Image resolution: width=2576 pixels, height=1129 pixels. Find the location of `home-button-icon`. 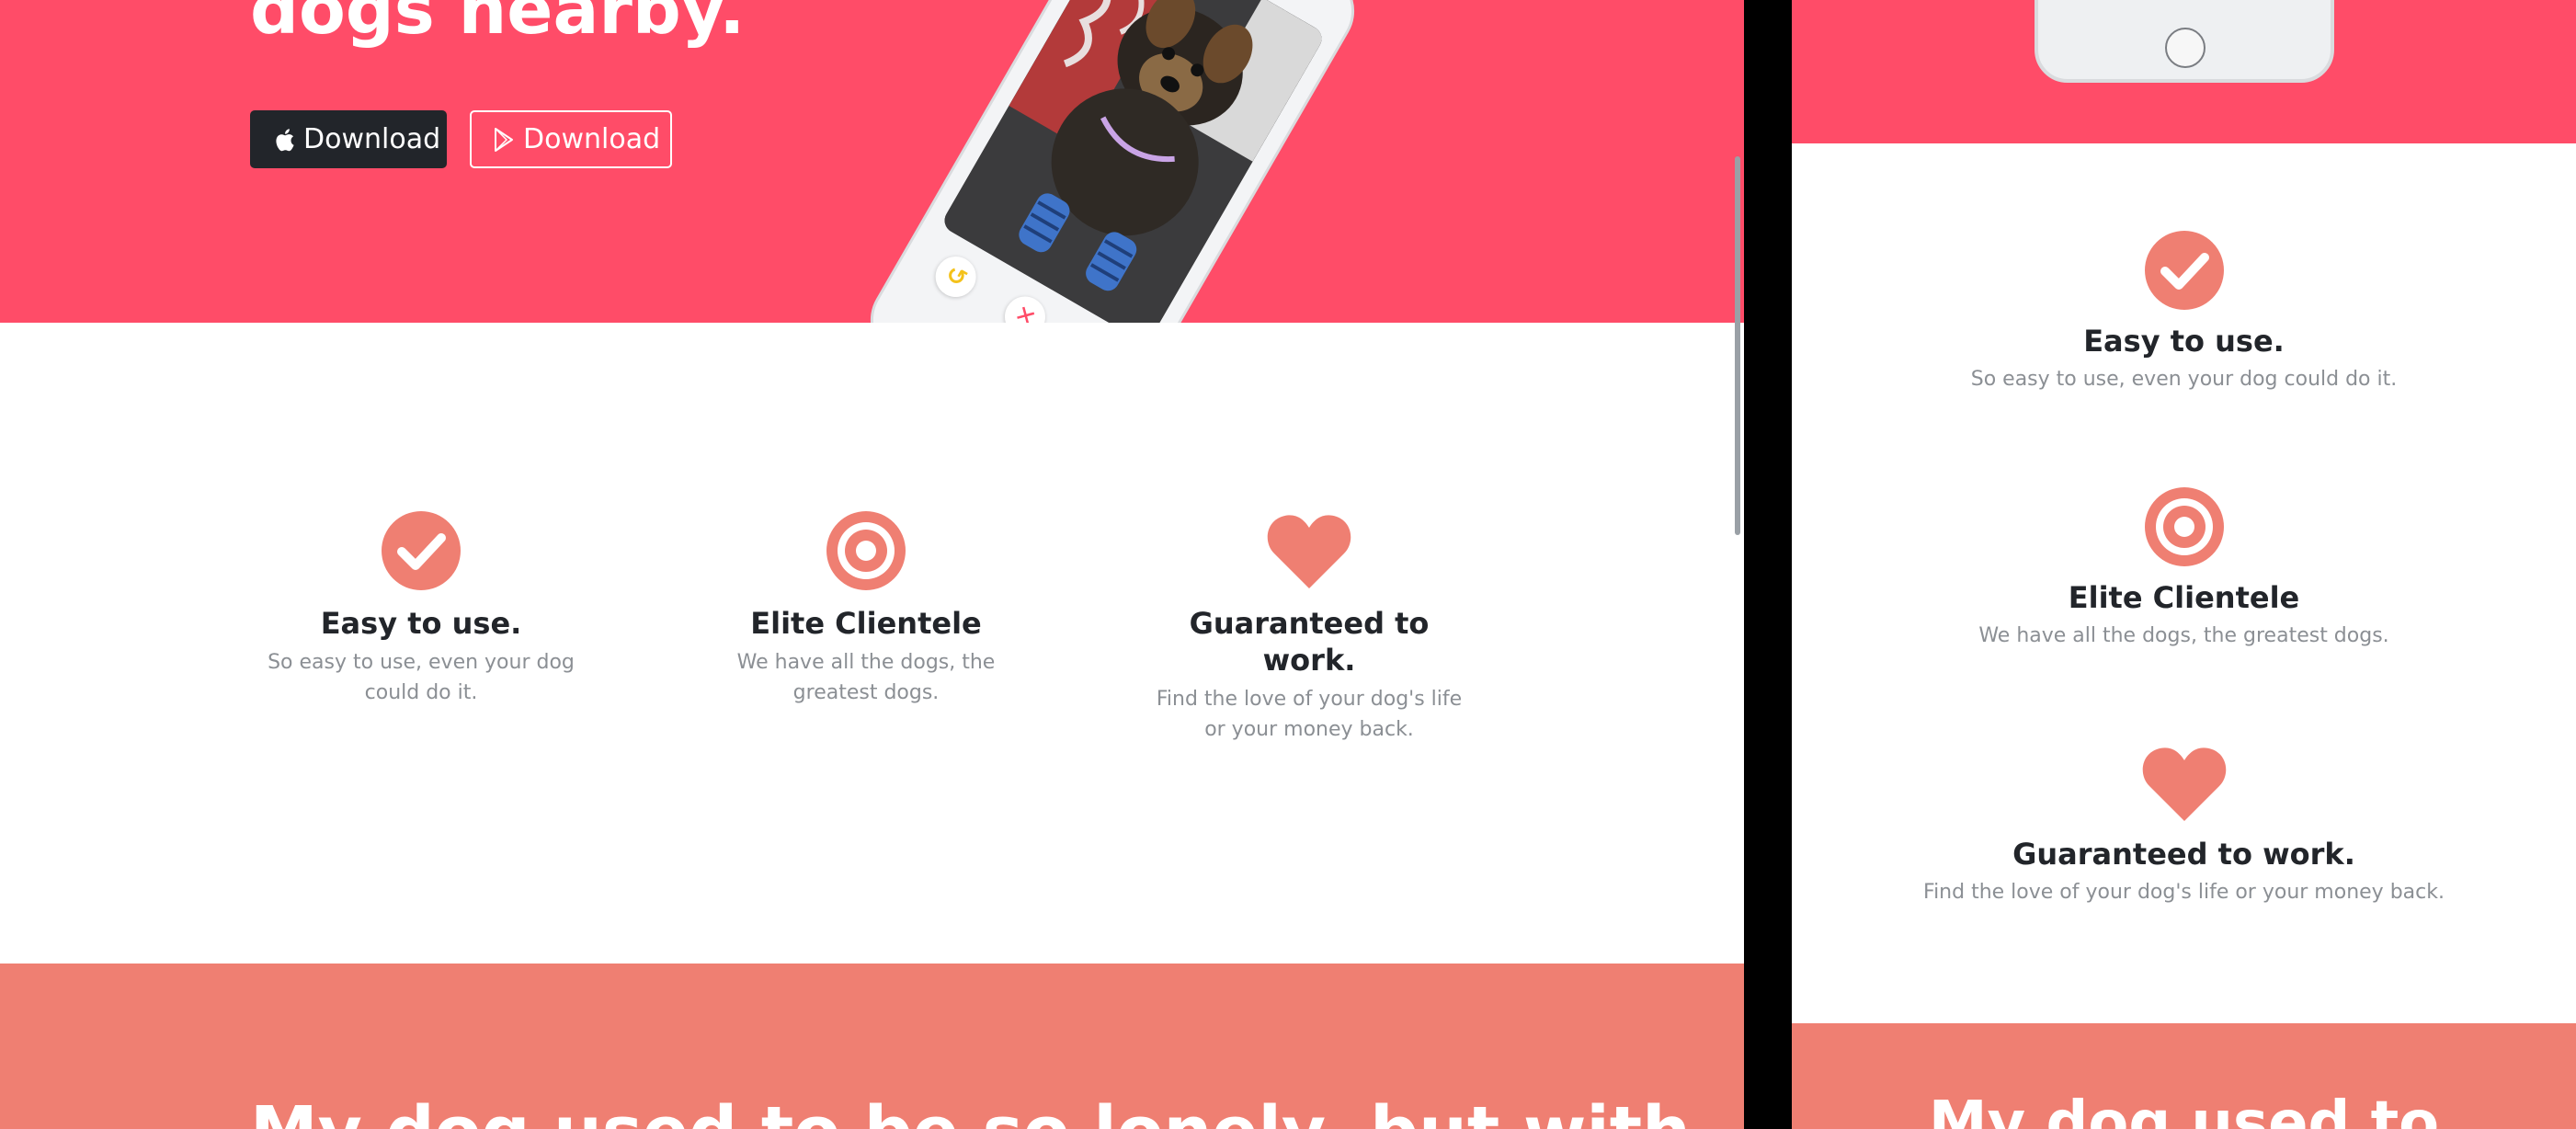

home-button-icon is located at coordinates (2185, 48).